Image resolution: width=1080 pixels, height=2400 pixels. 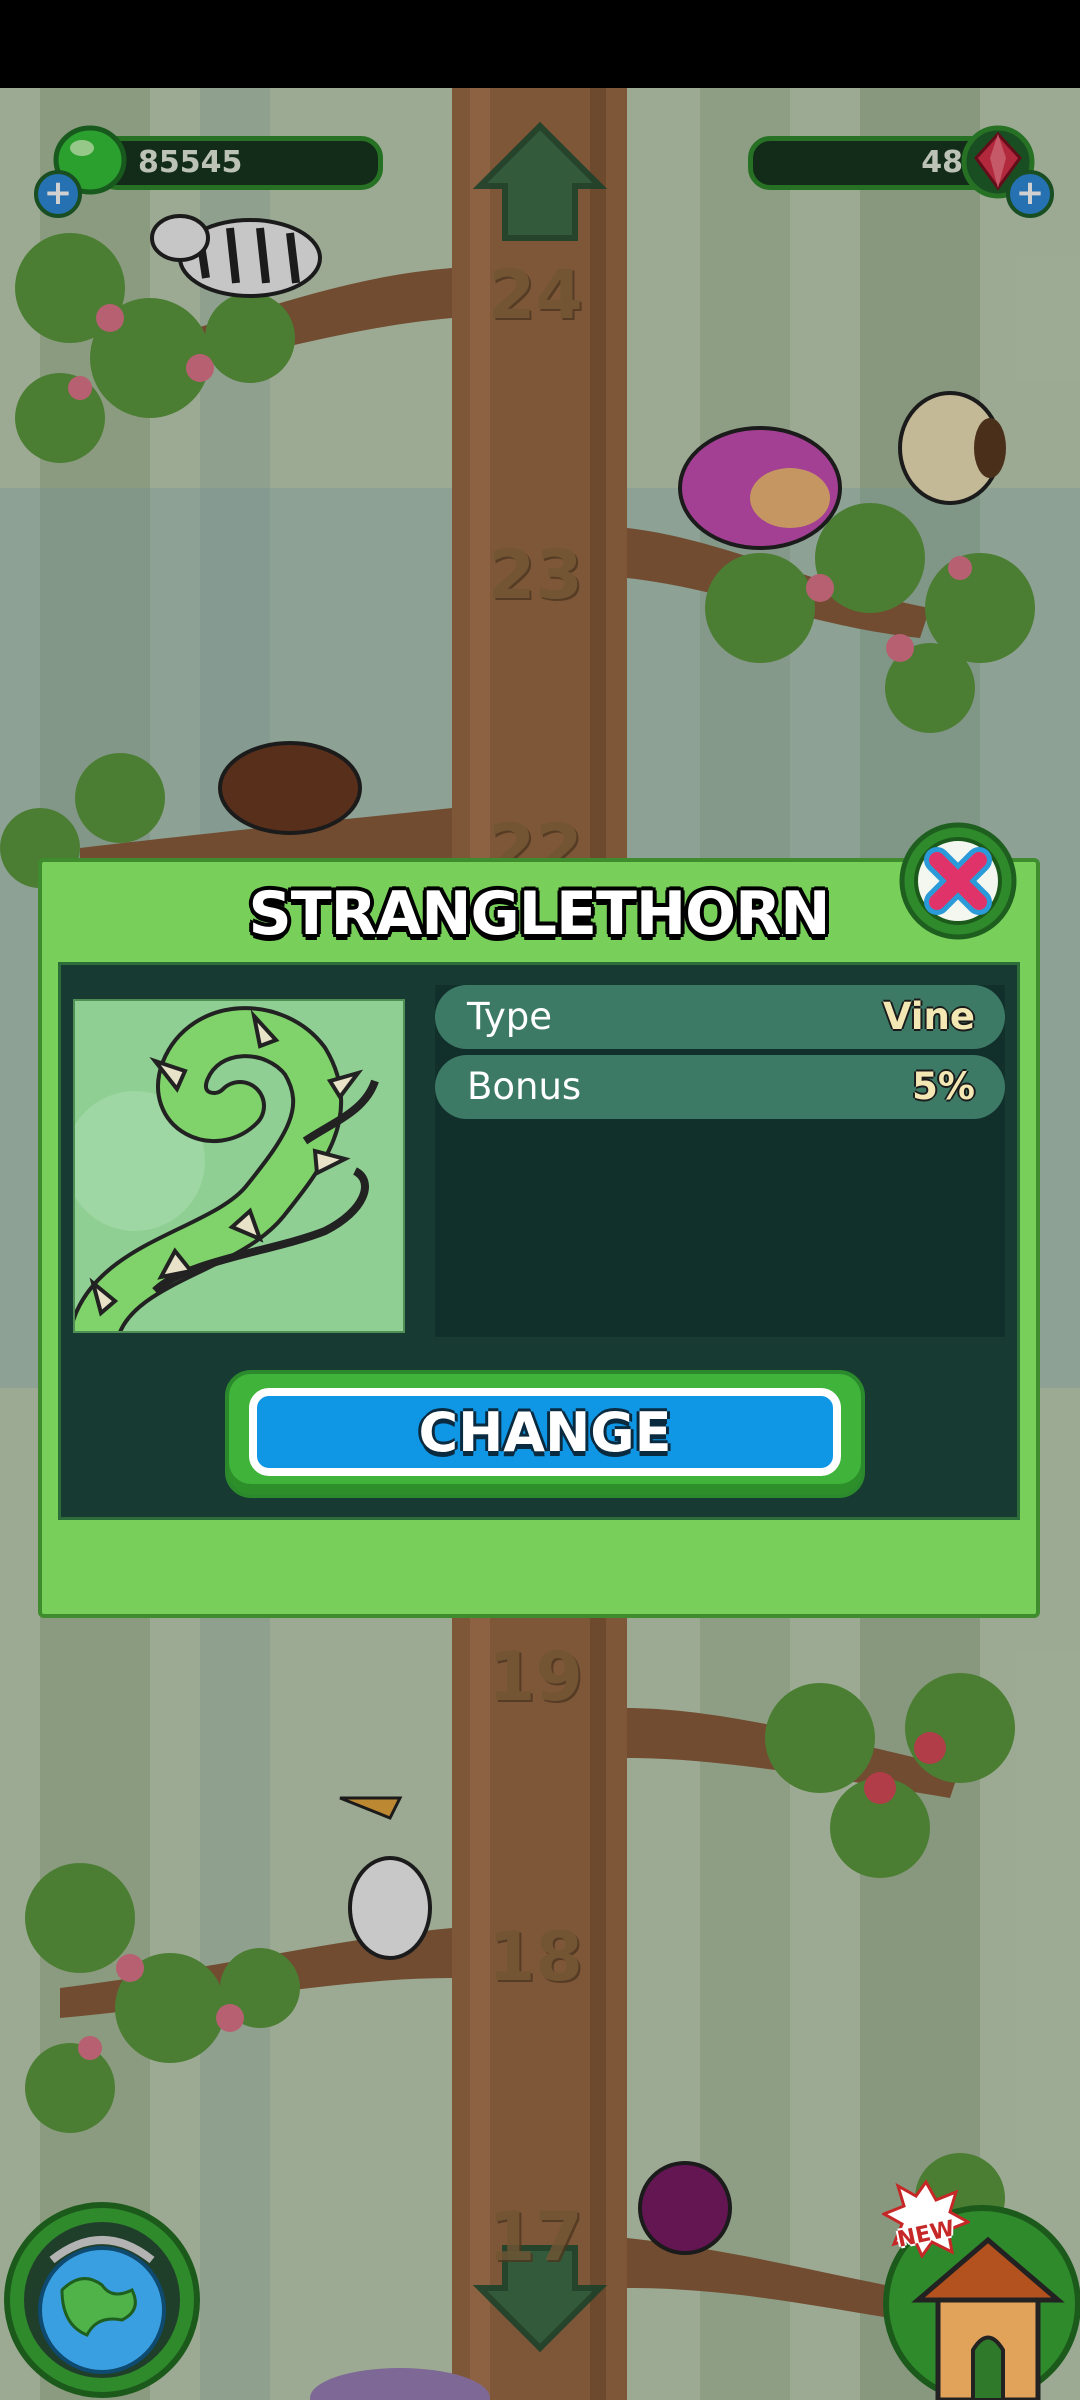 What do you see at coordinates (720, 1087) in the screenshot?
I see `stat-row-bonus: Bonus 5%` at bounding box center [720, 1087].